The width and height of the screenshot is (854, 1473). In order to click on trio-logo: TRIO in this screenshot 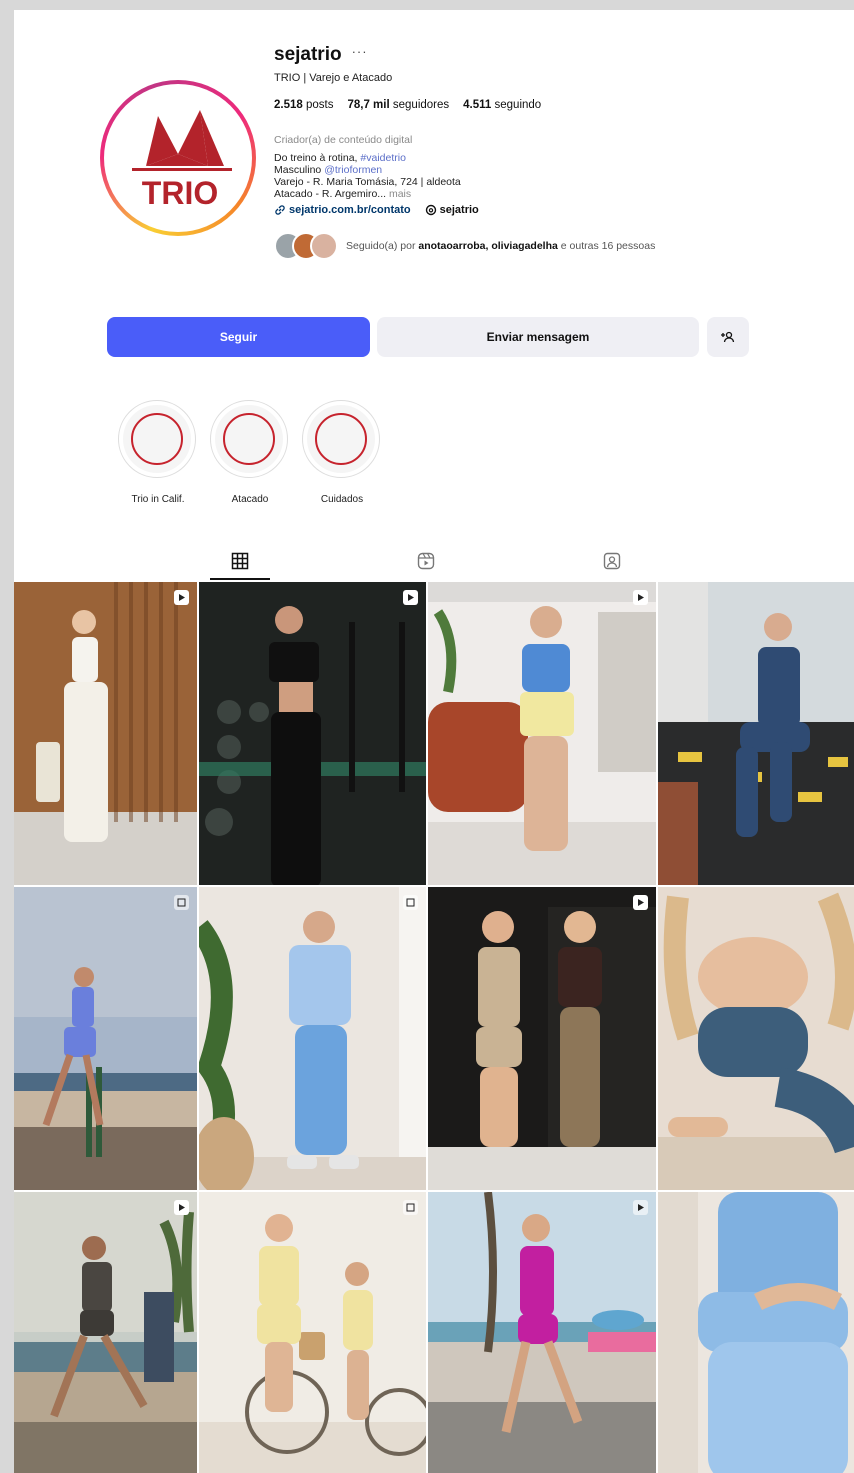, I will do `click(178, 158)`.